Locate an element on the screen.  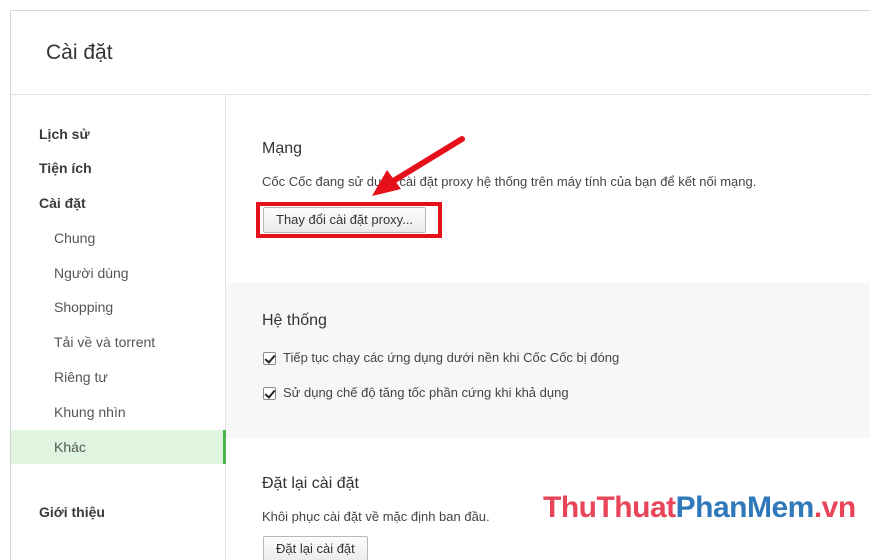
hardware-acceleration-checkbox is located at coordinates (269, 393).